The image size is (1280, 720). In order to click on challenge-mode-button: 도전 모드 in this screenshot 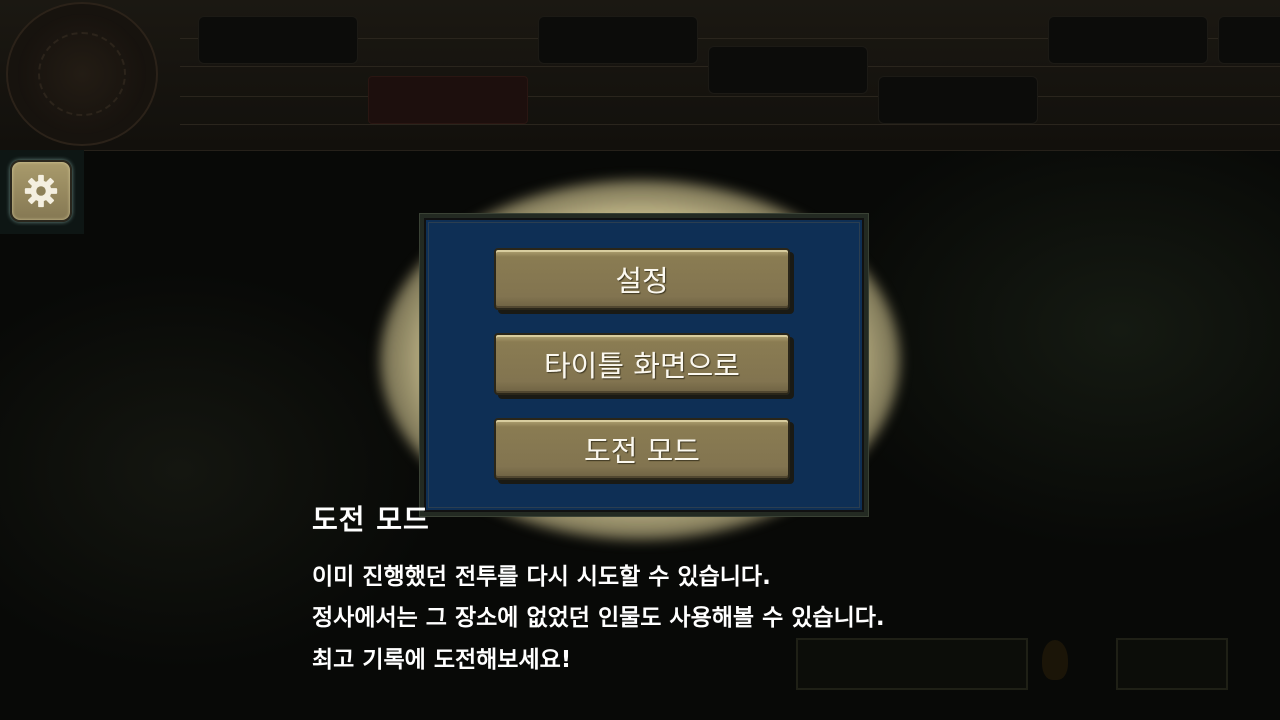, I will do `click(642, 449)`.